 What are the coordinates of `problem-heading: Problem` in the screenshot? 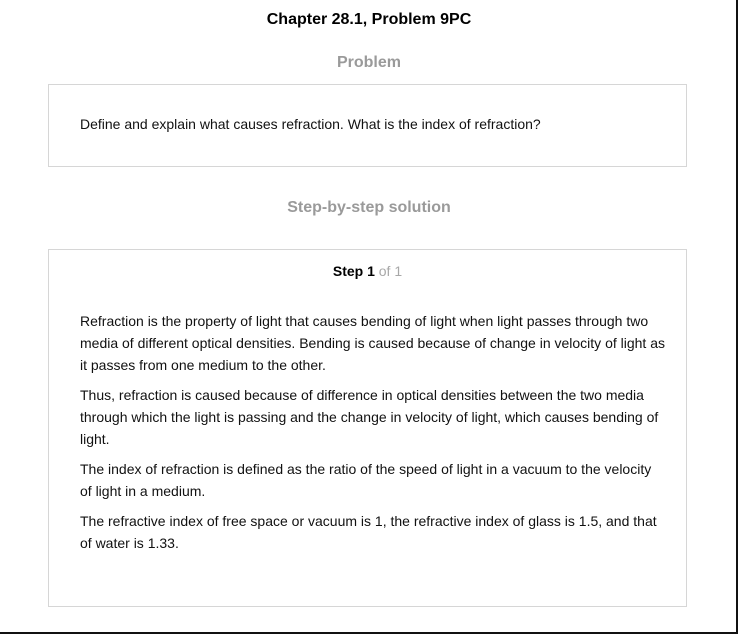 It's located at (368, 62).